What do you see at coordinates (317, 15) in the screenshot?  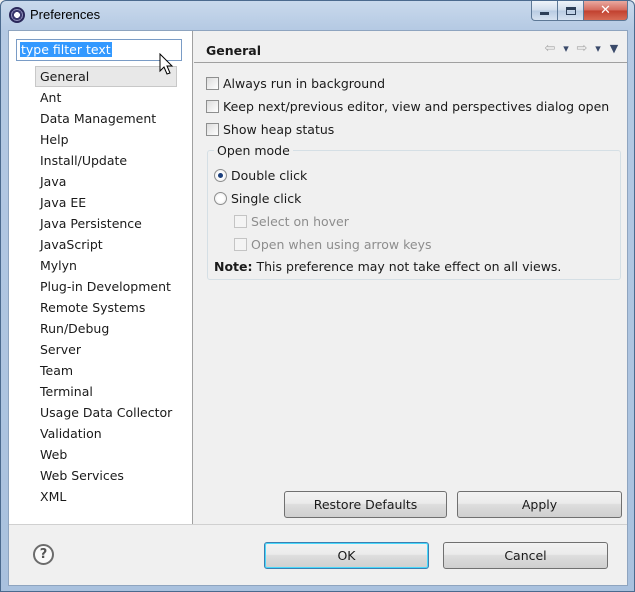 I see `title-bar: Preferences ✕` at bounding box center [317, 15].